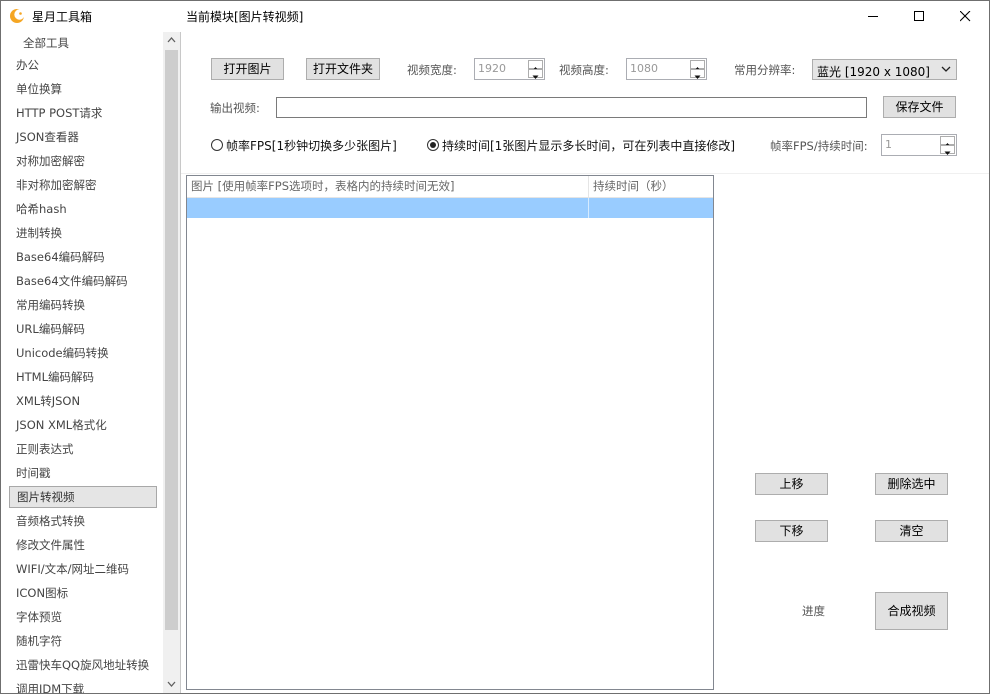  I want to click on sidebar-item-http-post: HTTP POST请求, so click(83, 113).